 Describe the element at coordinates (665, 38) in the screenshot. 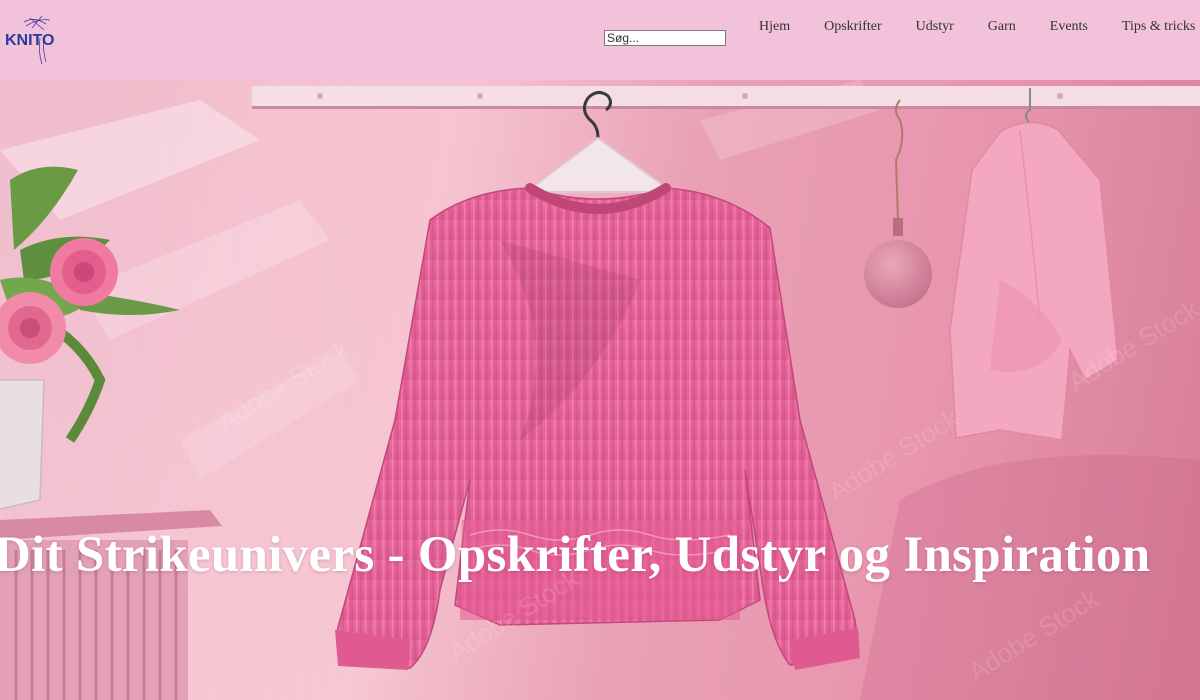

I see `search-input` at that location.